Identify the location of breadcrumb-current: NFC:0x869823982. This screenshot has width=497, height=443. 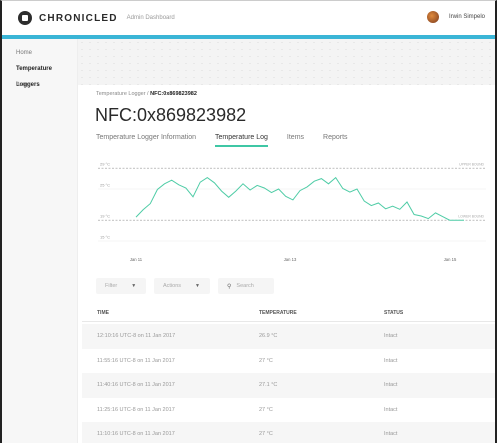
(173, 94).